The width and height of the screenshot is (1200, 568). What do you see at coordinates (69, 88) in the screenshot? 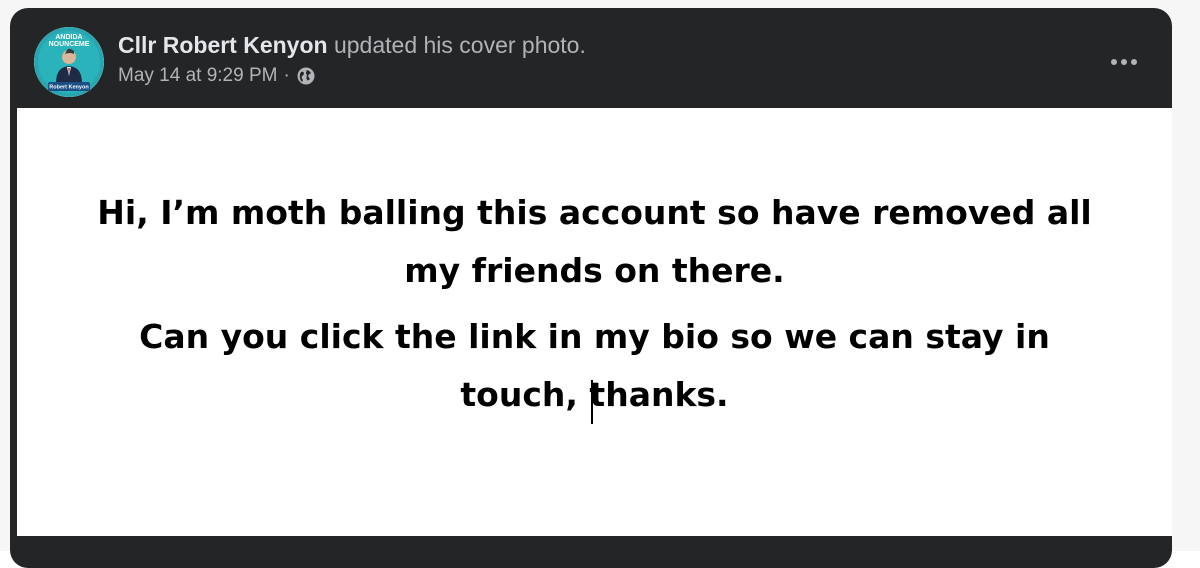
I see `avatar-name-banner: Robert Kenyon` at bounding box center [69, 88].